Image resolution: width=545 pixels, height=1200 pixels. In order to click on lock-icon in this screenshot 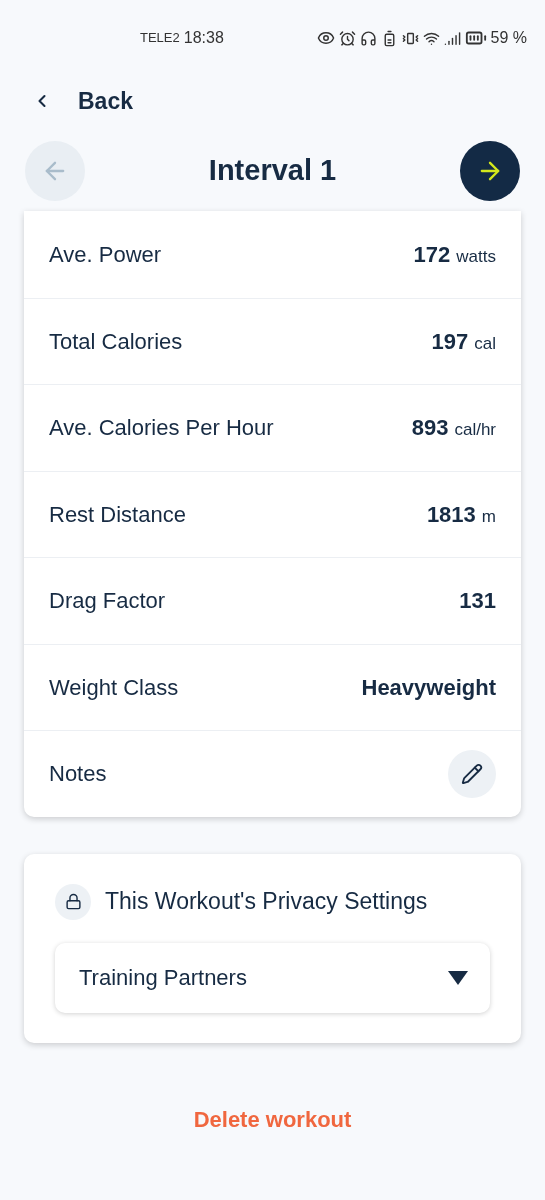, I will do `click(73, 901)`.